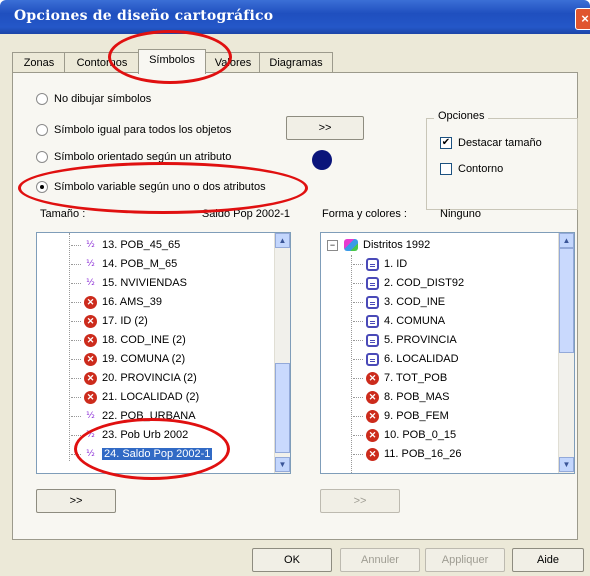  I want to click on tree-root-label: Distritos 1992, so click(397, 245).